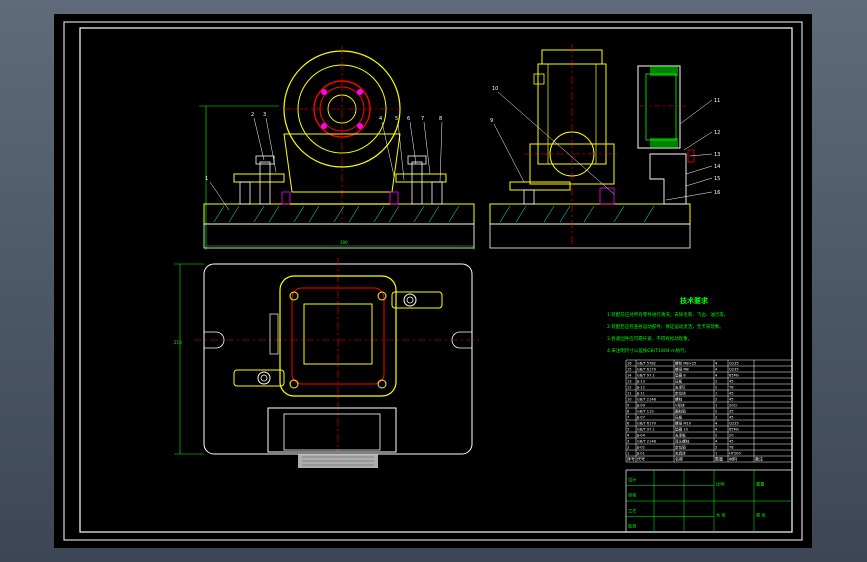 The image size is (867, 562). Describe the element at coordinates (720, 484) in the screenshot. I see `title-block-label: 比例` at that location.